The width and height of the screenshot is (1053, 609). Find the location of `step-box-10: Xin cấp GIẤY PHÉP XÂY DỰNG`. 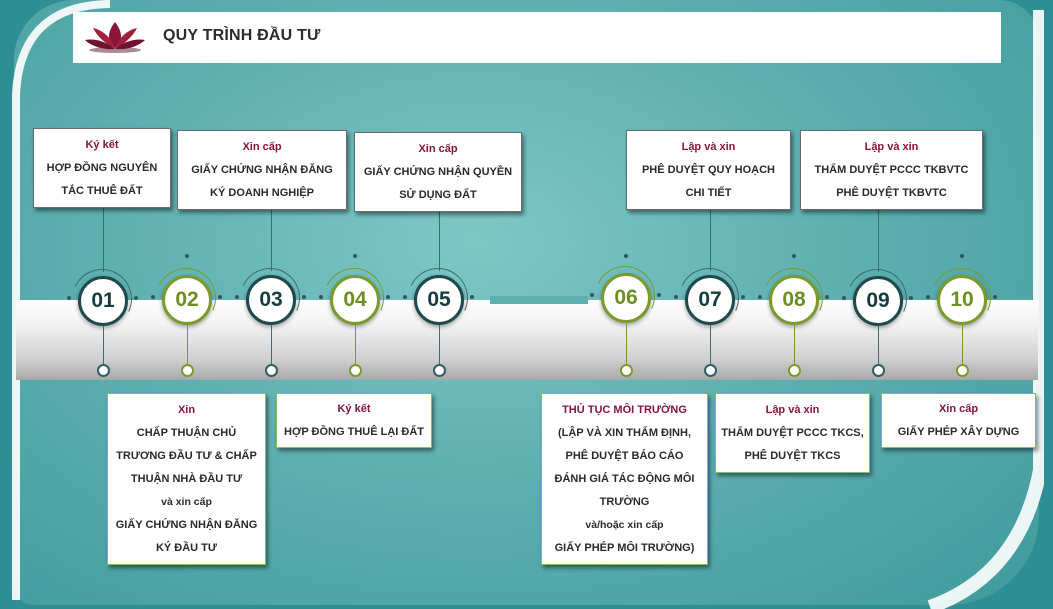

step-box-10: Xin cấp GIẤY PHÉP XÂY DỰNG is located at coordinates (958, 420).